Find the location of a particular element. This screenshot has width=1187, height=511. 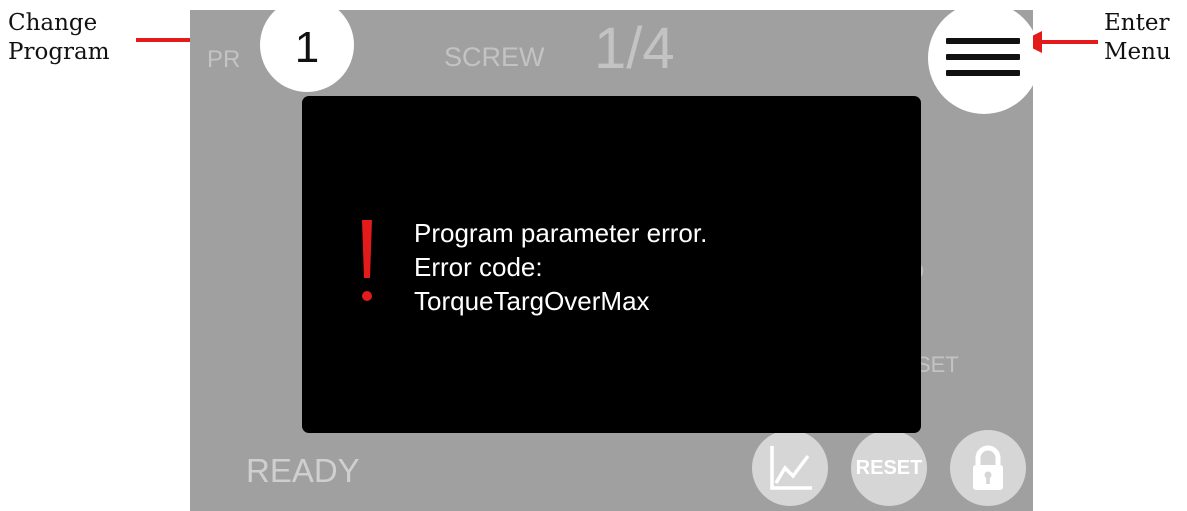

error-title: Program parameter error. is located at coordinates (561, 233).